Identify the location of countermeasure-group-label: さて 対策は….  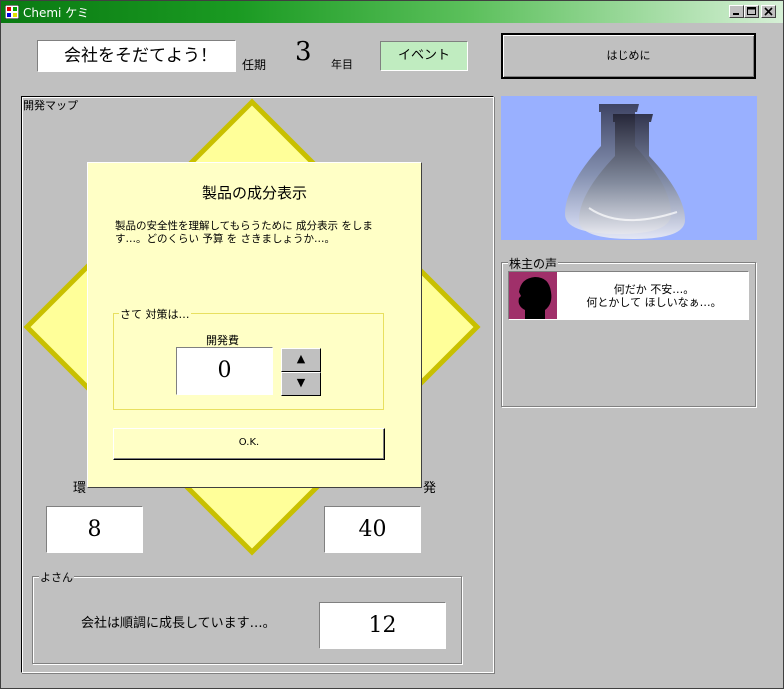
(155, 314).